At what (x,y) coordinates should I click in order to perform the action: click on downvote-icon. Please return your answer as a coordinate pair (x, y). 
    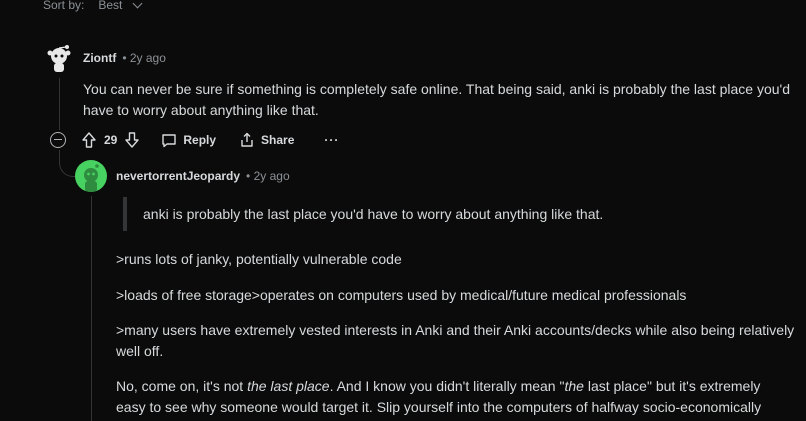
    Looking at the image, I should click on (132, 140).